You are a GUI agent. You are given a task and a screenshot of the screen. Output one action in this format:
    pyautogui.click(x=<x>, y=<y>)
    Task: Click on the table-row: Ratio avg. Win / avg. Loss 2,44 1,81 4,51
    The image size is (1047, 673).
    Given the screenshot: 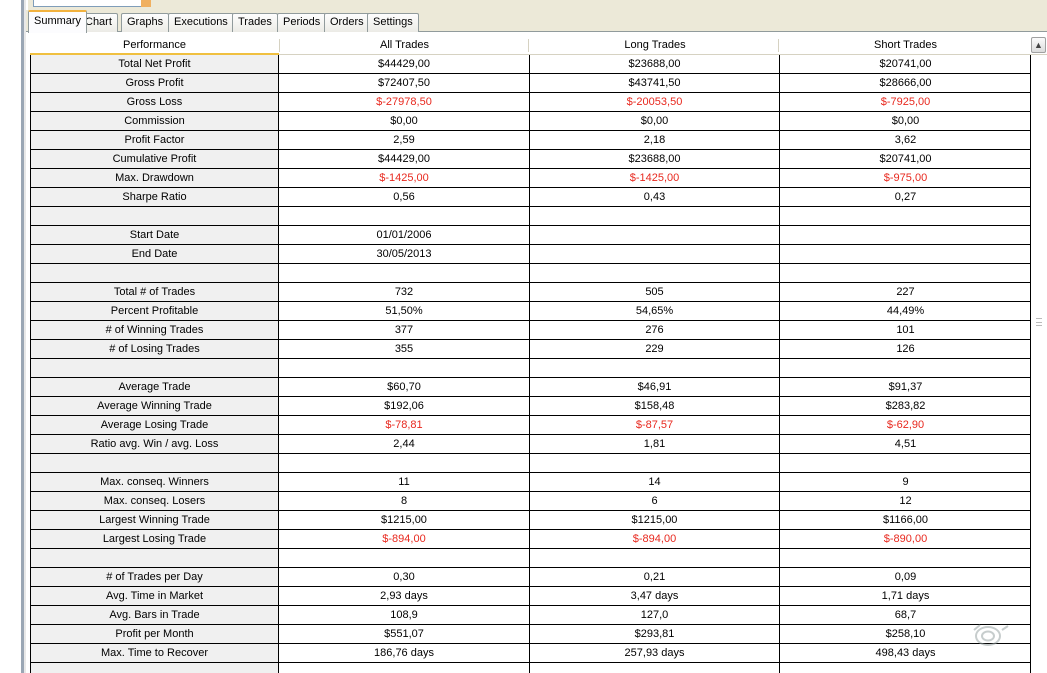 What is the action you would take?
    pyautogui.click(x=530, y=444)
    